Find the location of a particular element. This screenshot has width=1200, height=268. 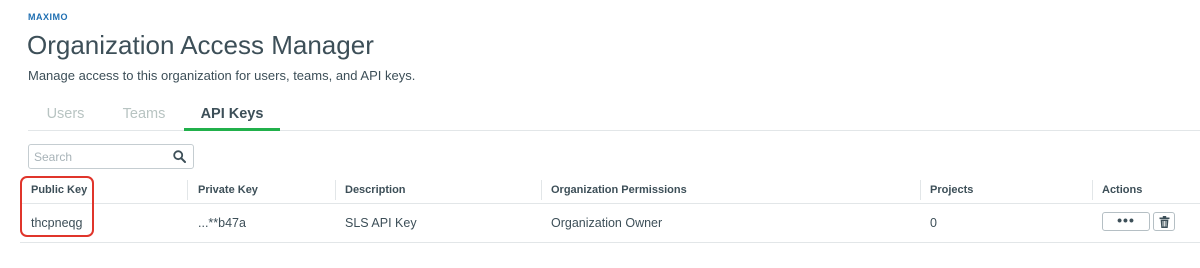

col-header-description: Description is located at coordinates (375, 190).